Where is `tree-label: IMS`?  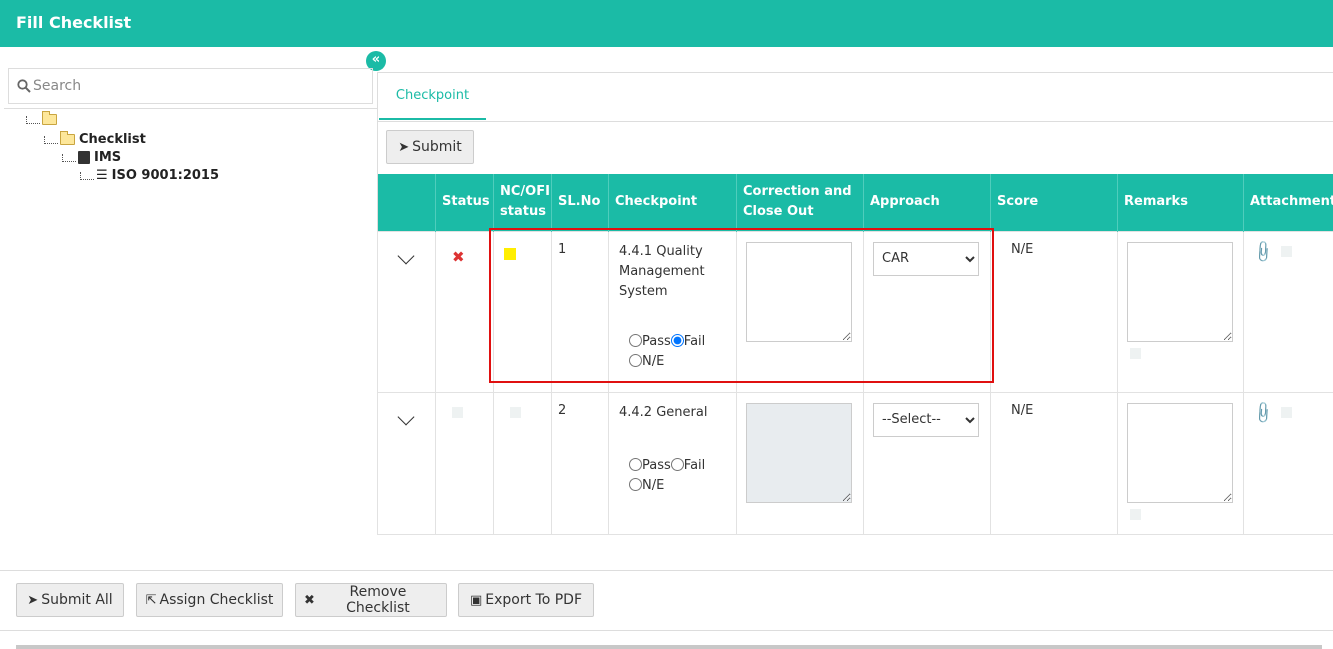
tree-label: IMS is located at coordinates (108, 157).